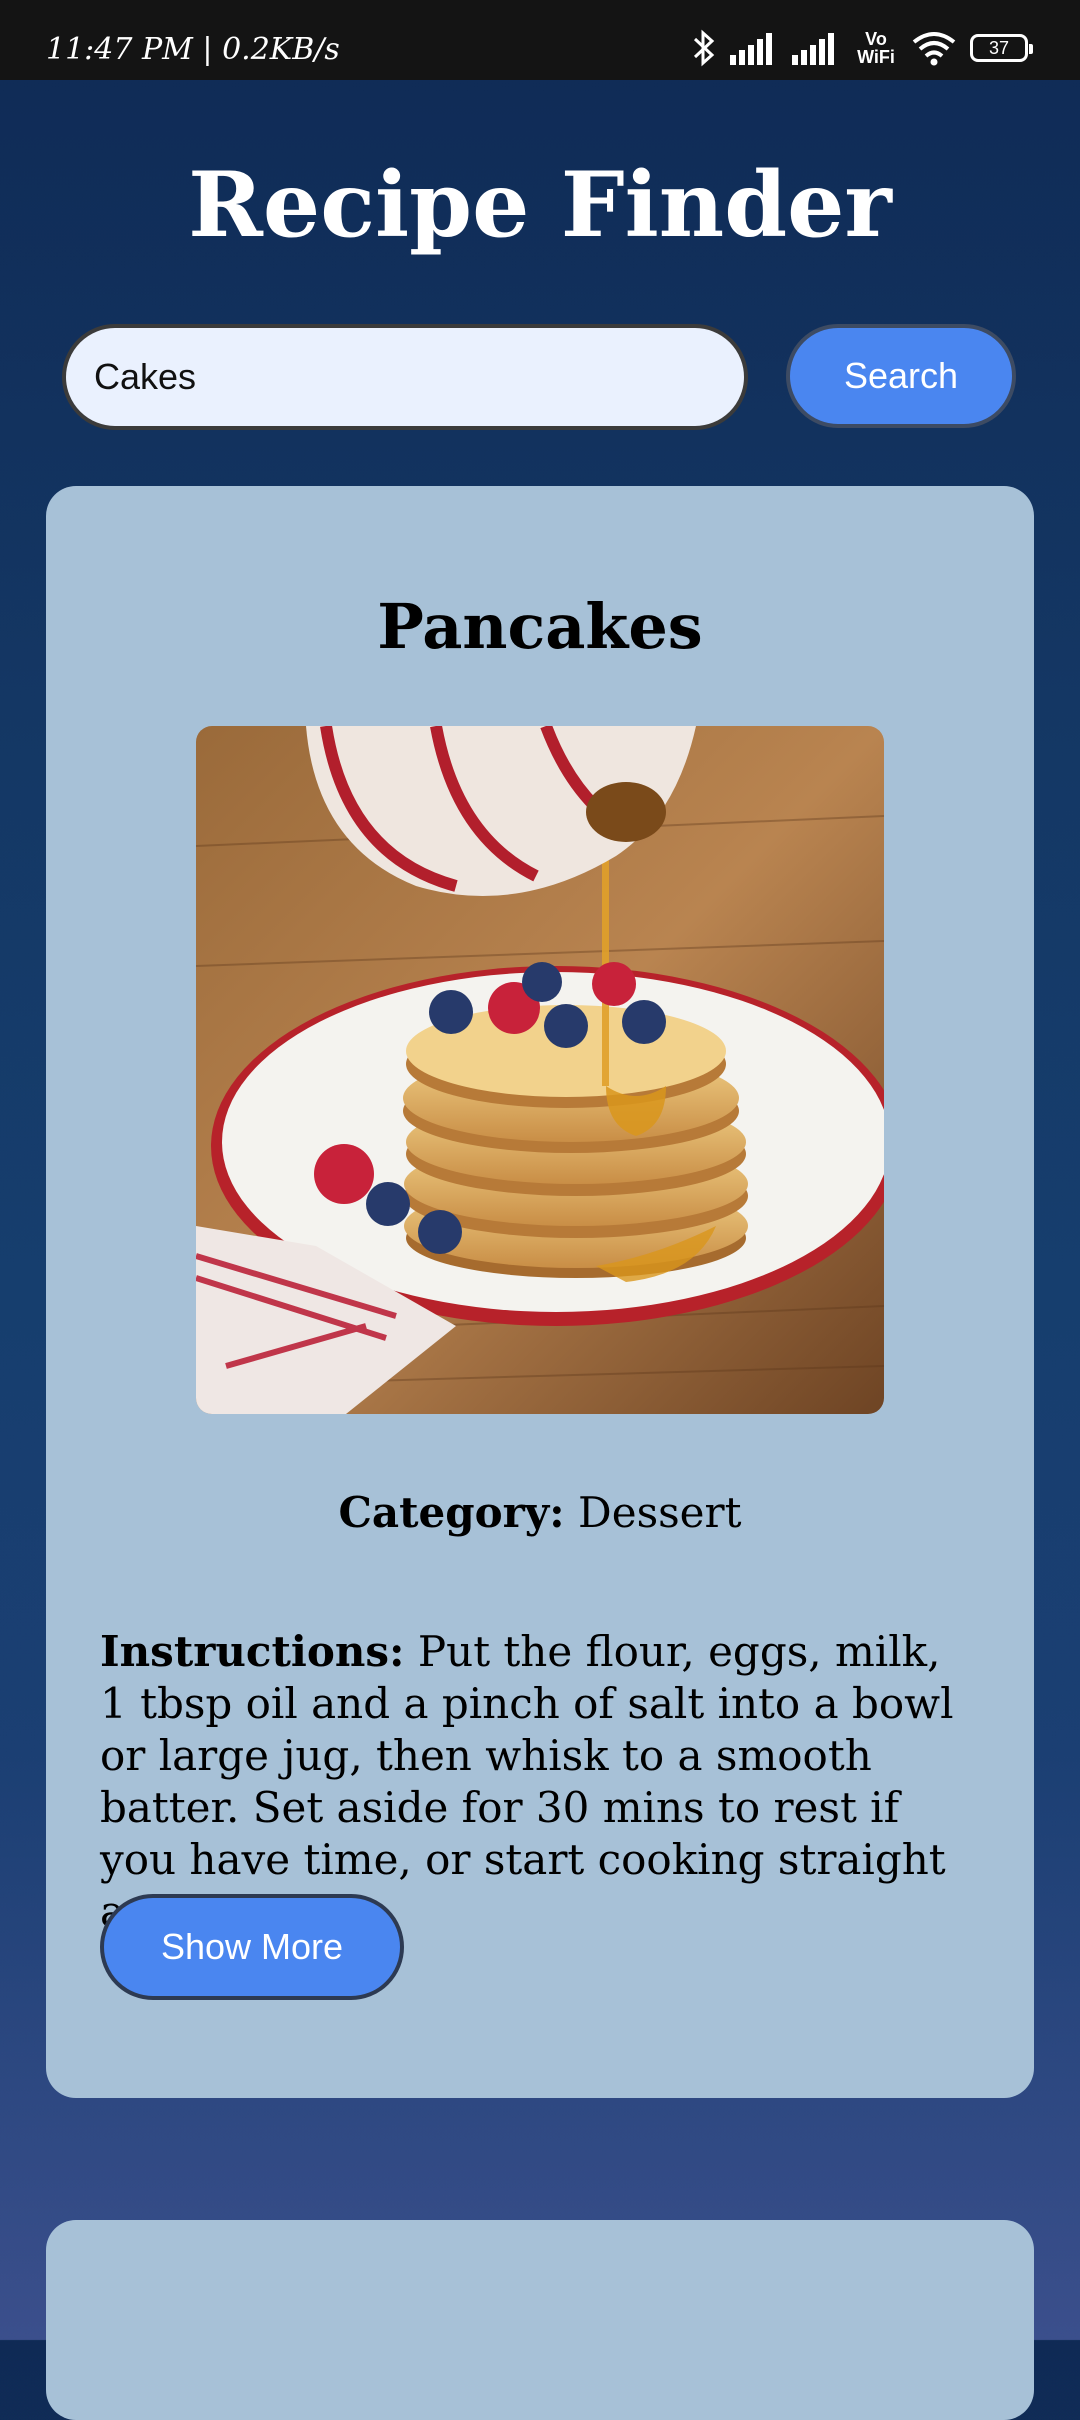 Image resolution: width=1080 pixels, height=2420 pixels. I want to click on vowifi-icon: Vo WiFi, so click(876, 48).